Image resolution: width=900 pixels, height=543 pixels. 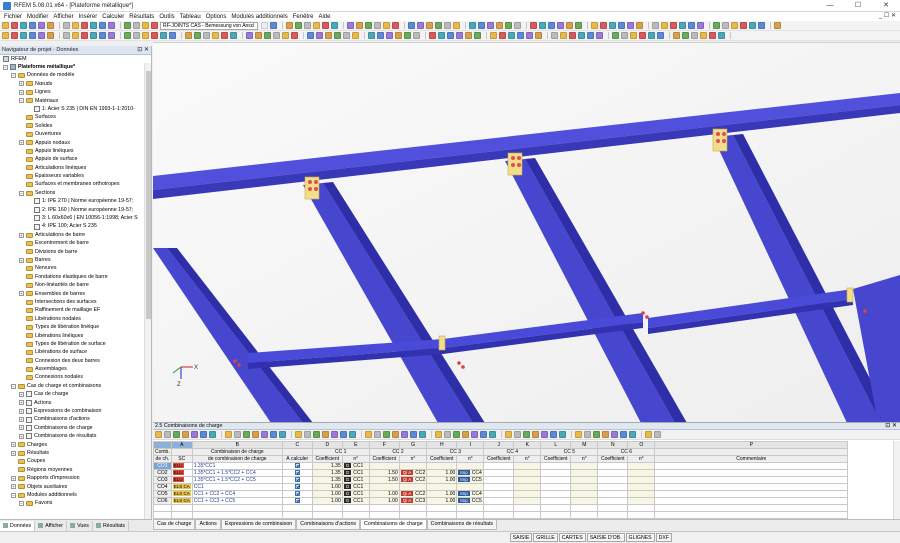 What do you see at coordinates (147, 291) in the screenshot?
I see `navigator-scrollbar` at bounding box center [147, 291].